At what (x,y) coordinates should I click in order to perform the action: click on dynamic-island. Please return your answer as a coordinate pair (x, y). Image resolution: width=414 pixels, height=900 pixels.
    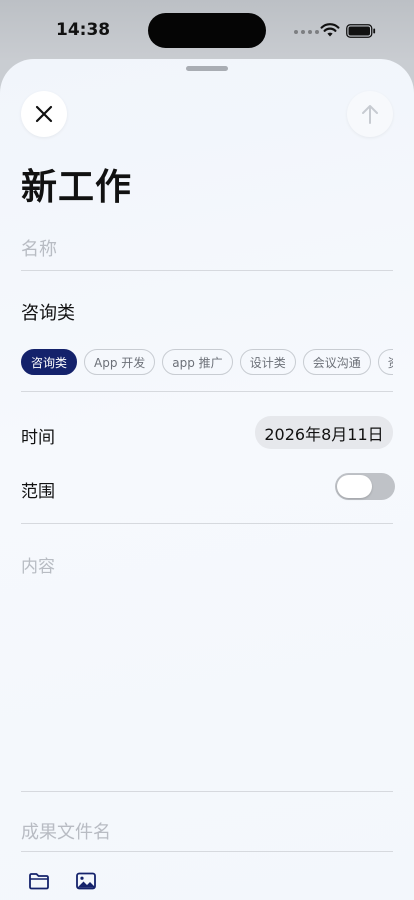
    Looking at the image, I should click on (207, 30).